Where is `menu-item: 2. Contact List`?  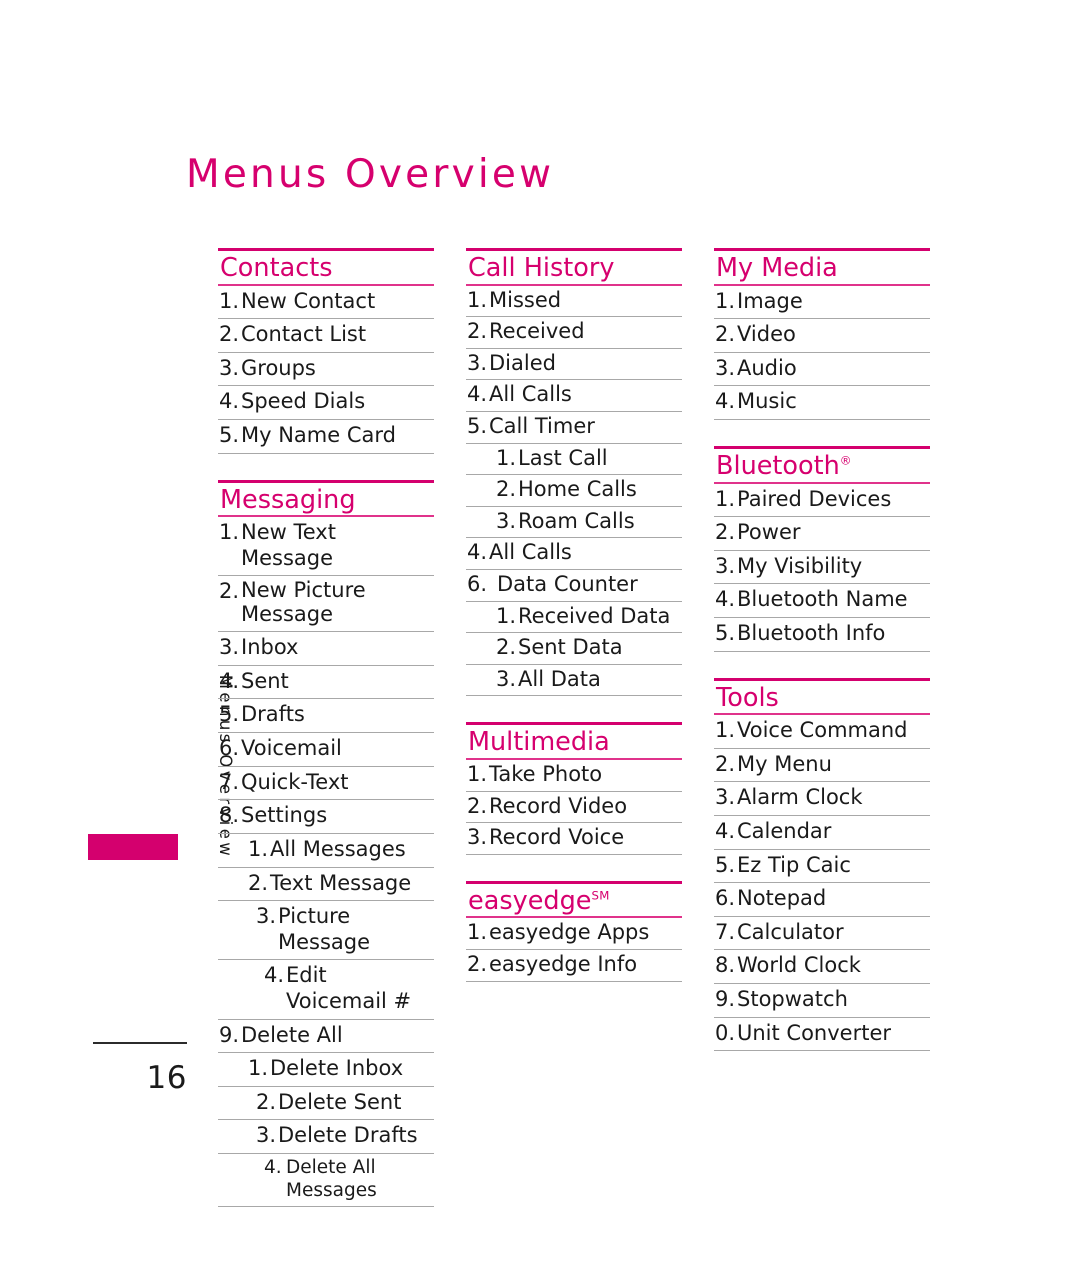
menu-item: 2. Contact List is located at coordinates (326, 336).